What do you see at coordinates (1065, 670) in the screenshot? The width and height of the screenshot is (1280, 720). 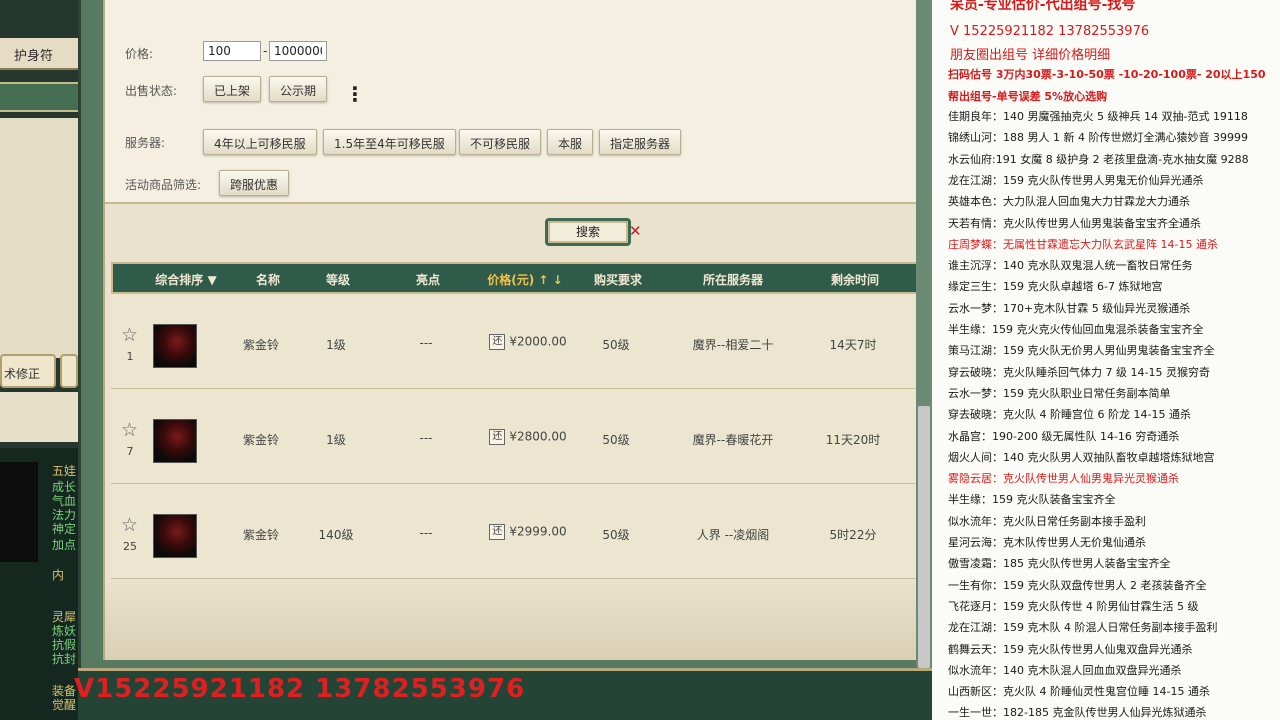 I see `ad-line: 似水流年：140 克木队混人回血血双盘异光通杀` at bounding box center [1065, 670].